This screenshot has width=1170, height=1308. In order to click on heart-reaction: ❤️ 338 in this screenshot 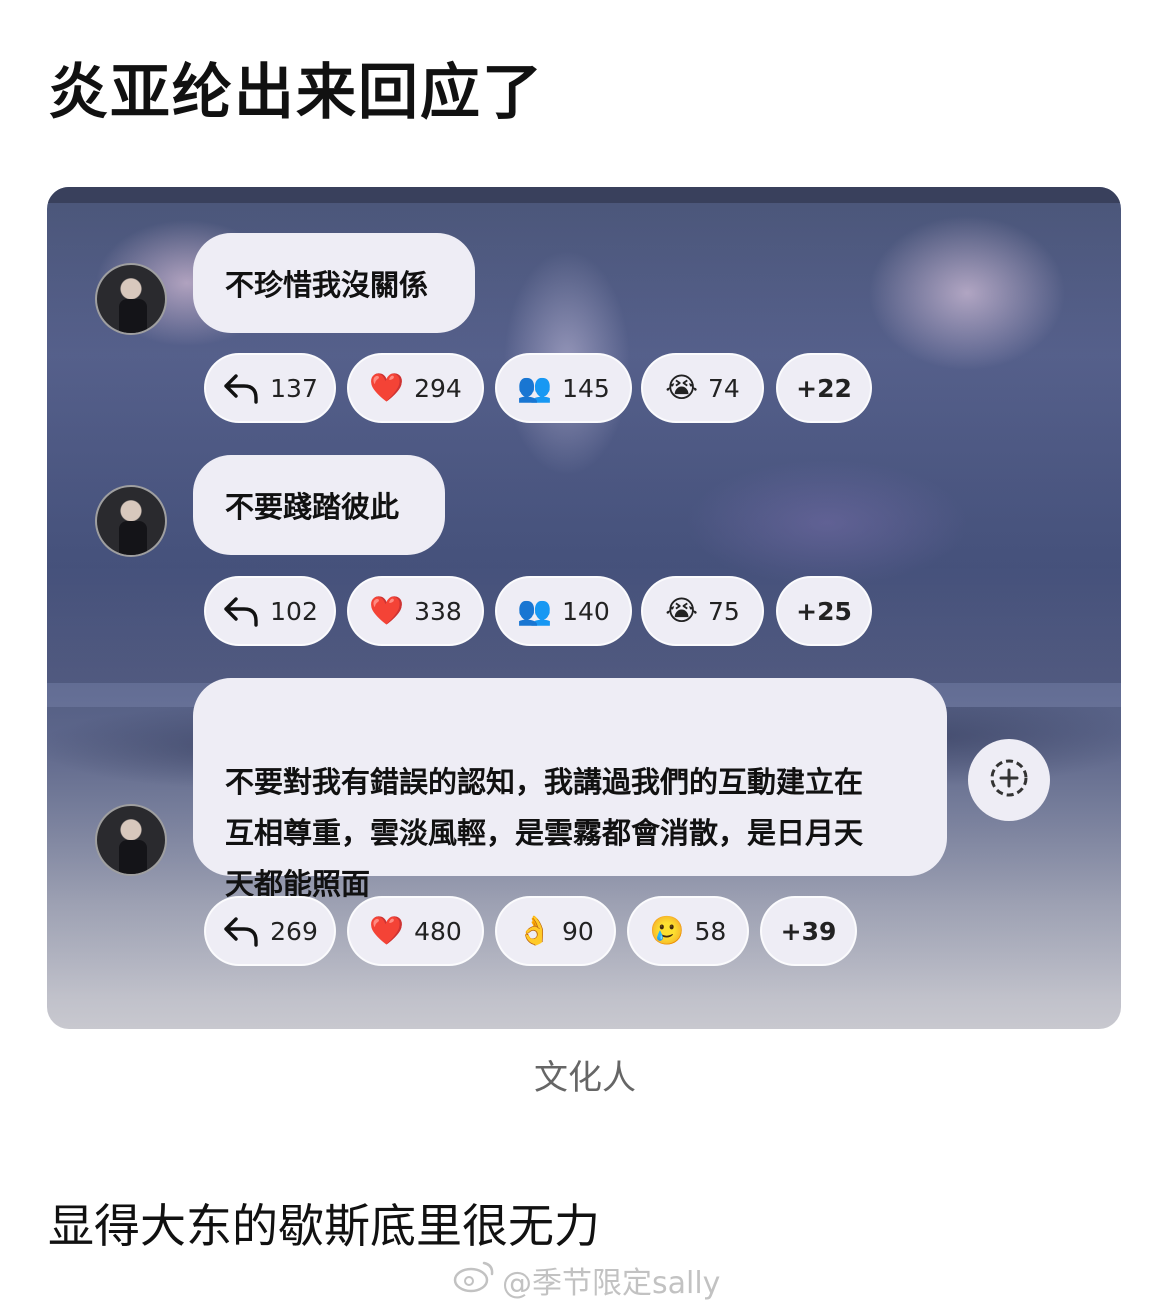, I will do `click(415, 611)`.